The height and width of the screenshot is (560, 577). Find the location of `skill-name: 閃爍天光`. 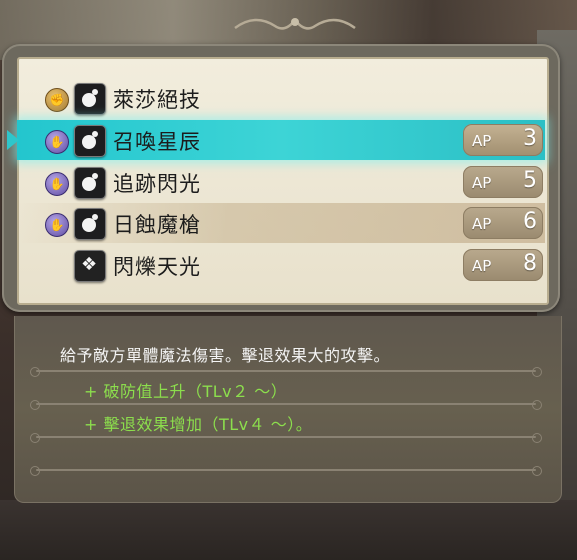

skill-name: 閃爍天光 is located at coordinates (157, 267).